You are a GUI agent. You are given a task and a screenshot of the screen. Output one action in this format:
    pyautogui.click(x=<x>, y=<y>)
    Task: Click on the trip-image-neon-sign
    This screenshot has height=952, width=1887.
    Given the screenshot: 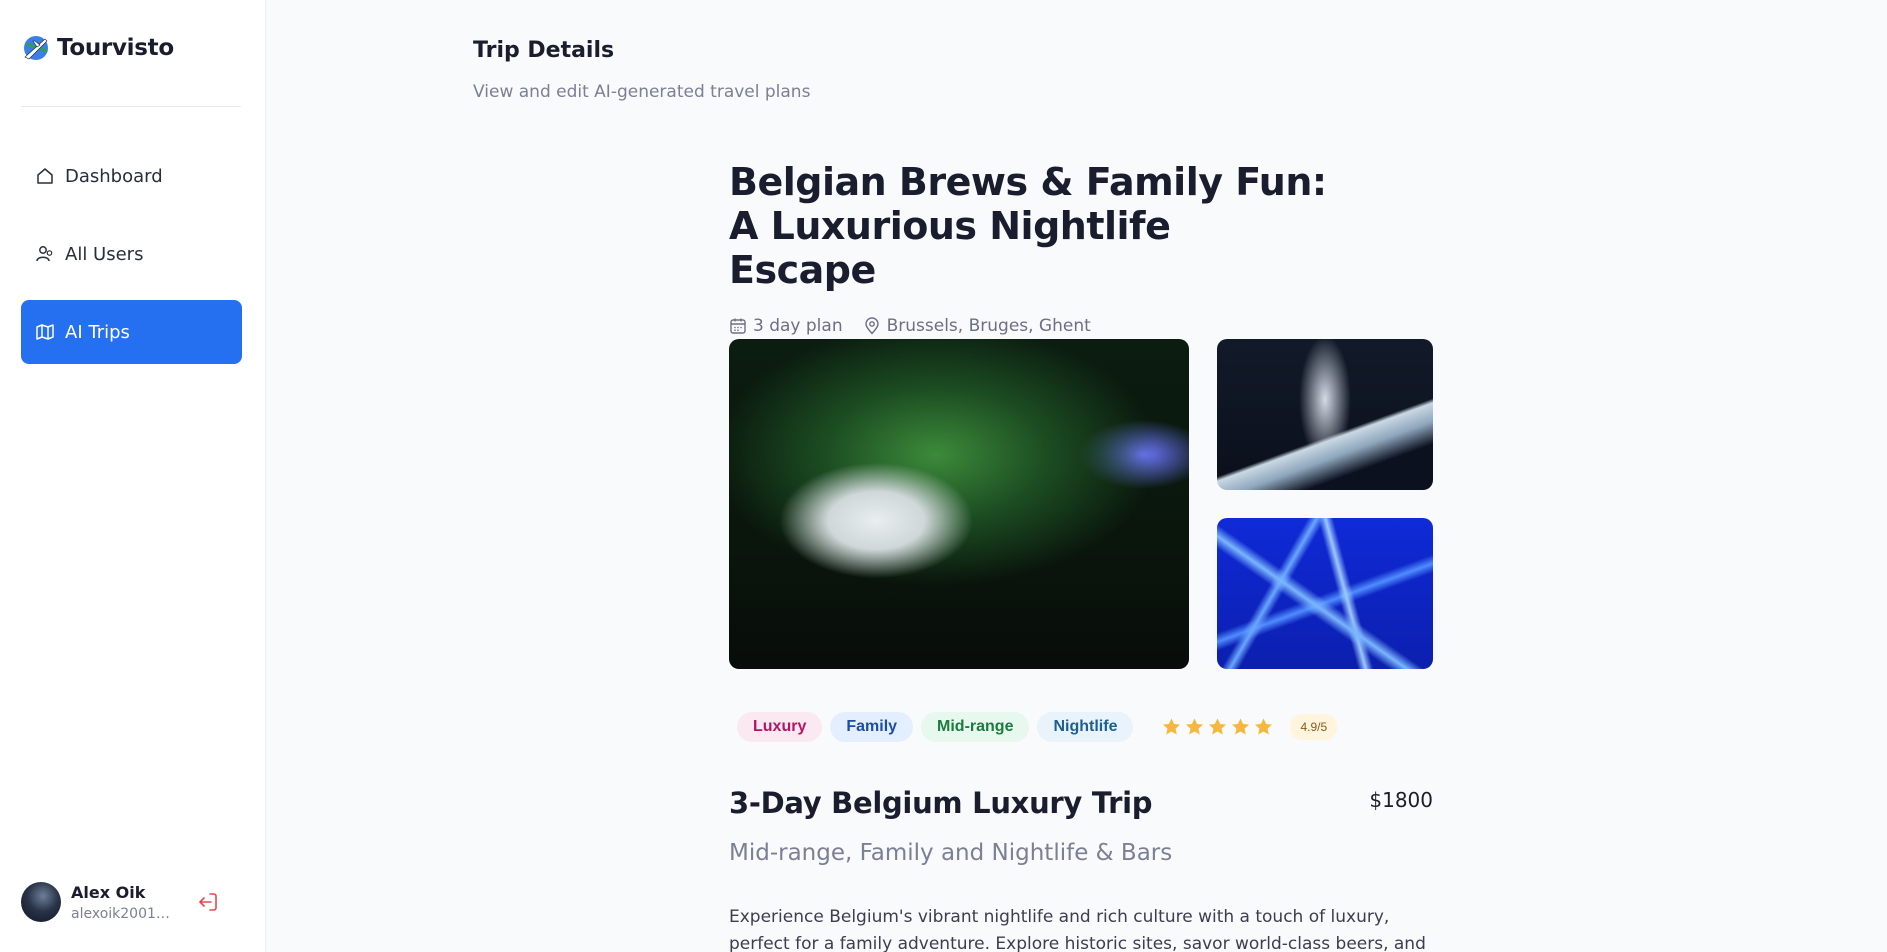 What is the action you would take?
    pyautogui.click(x=1325, y=414)
    